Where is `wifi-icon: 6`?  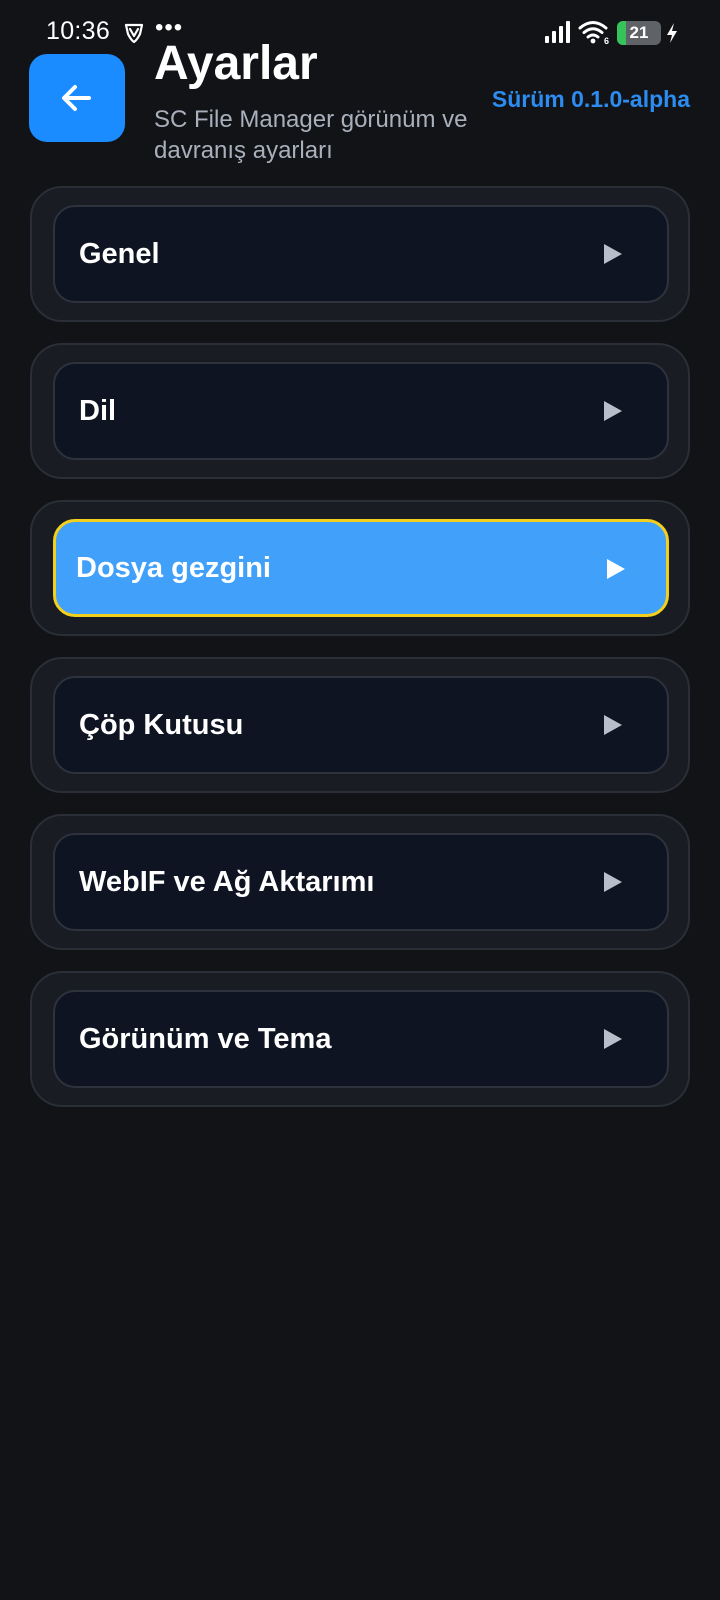 wifi-icon: 6 is located at coordinates (593, 33).